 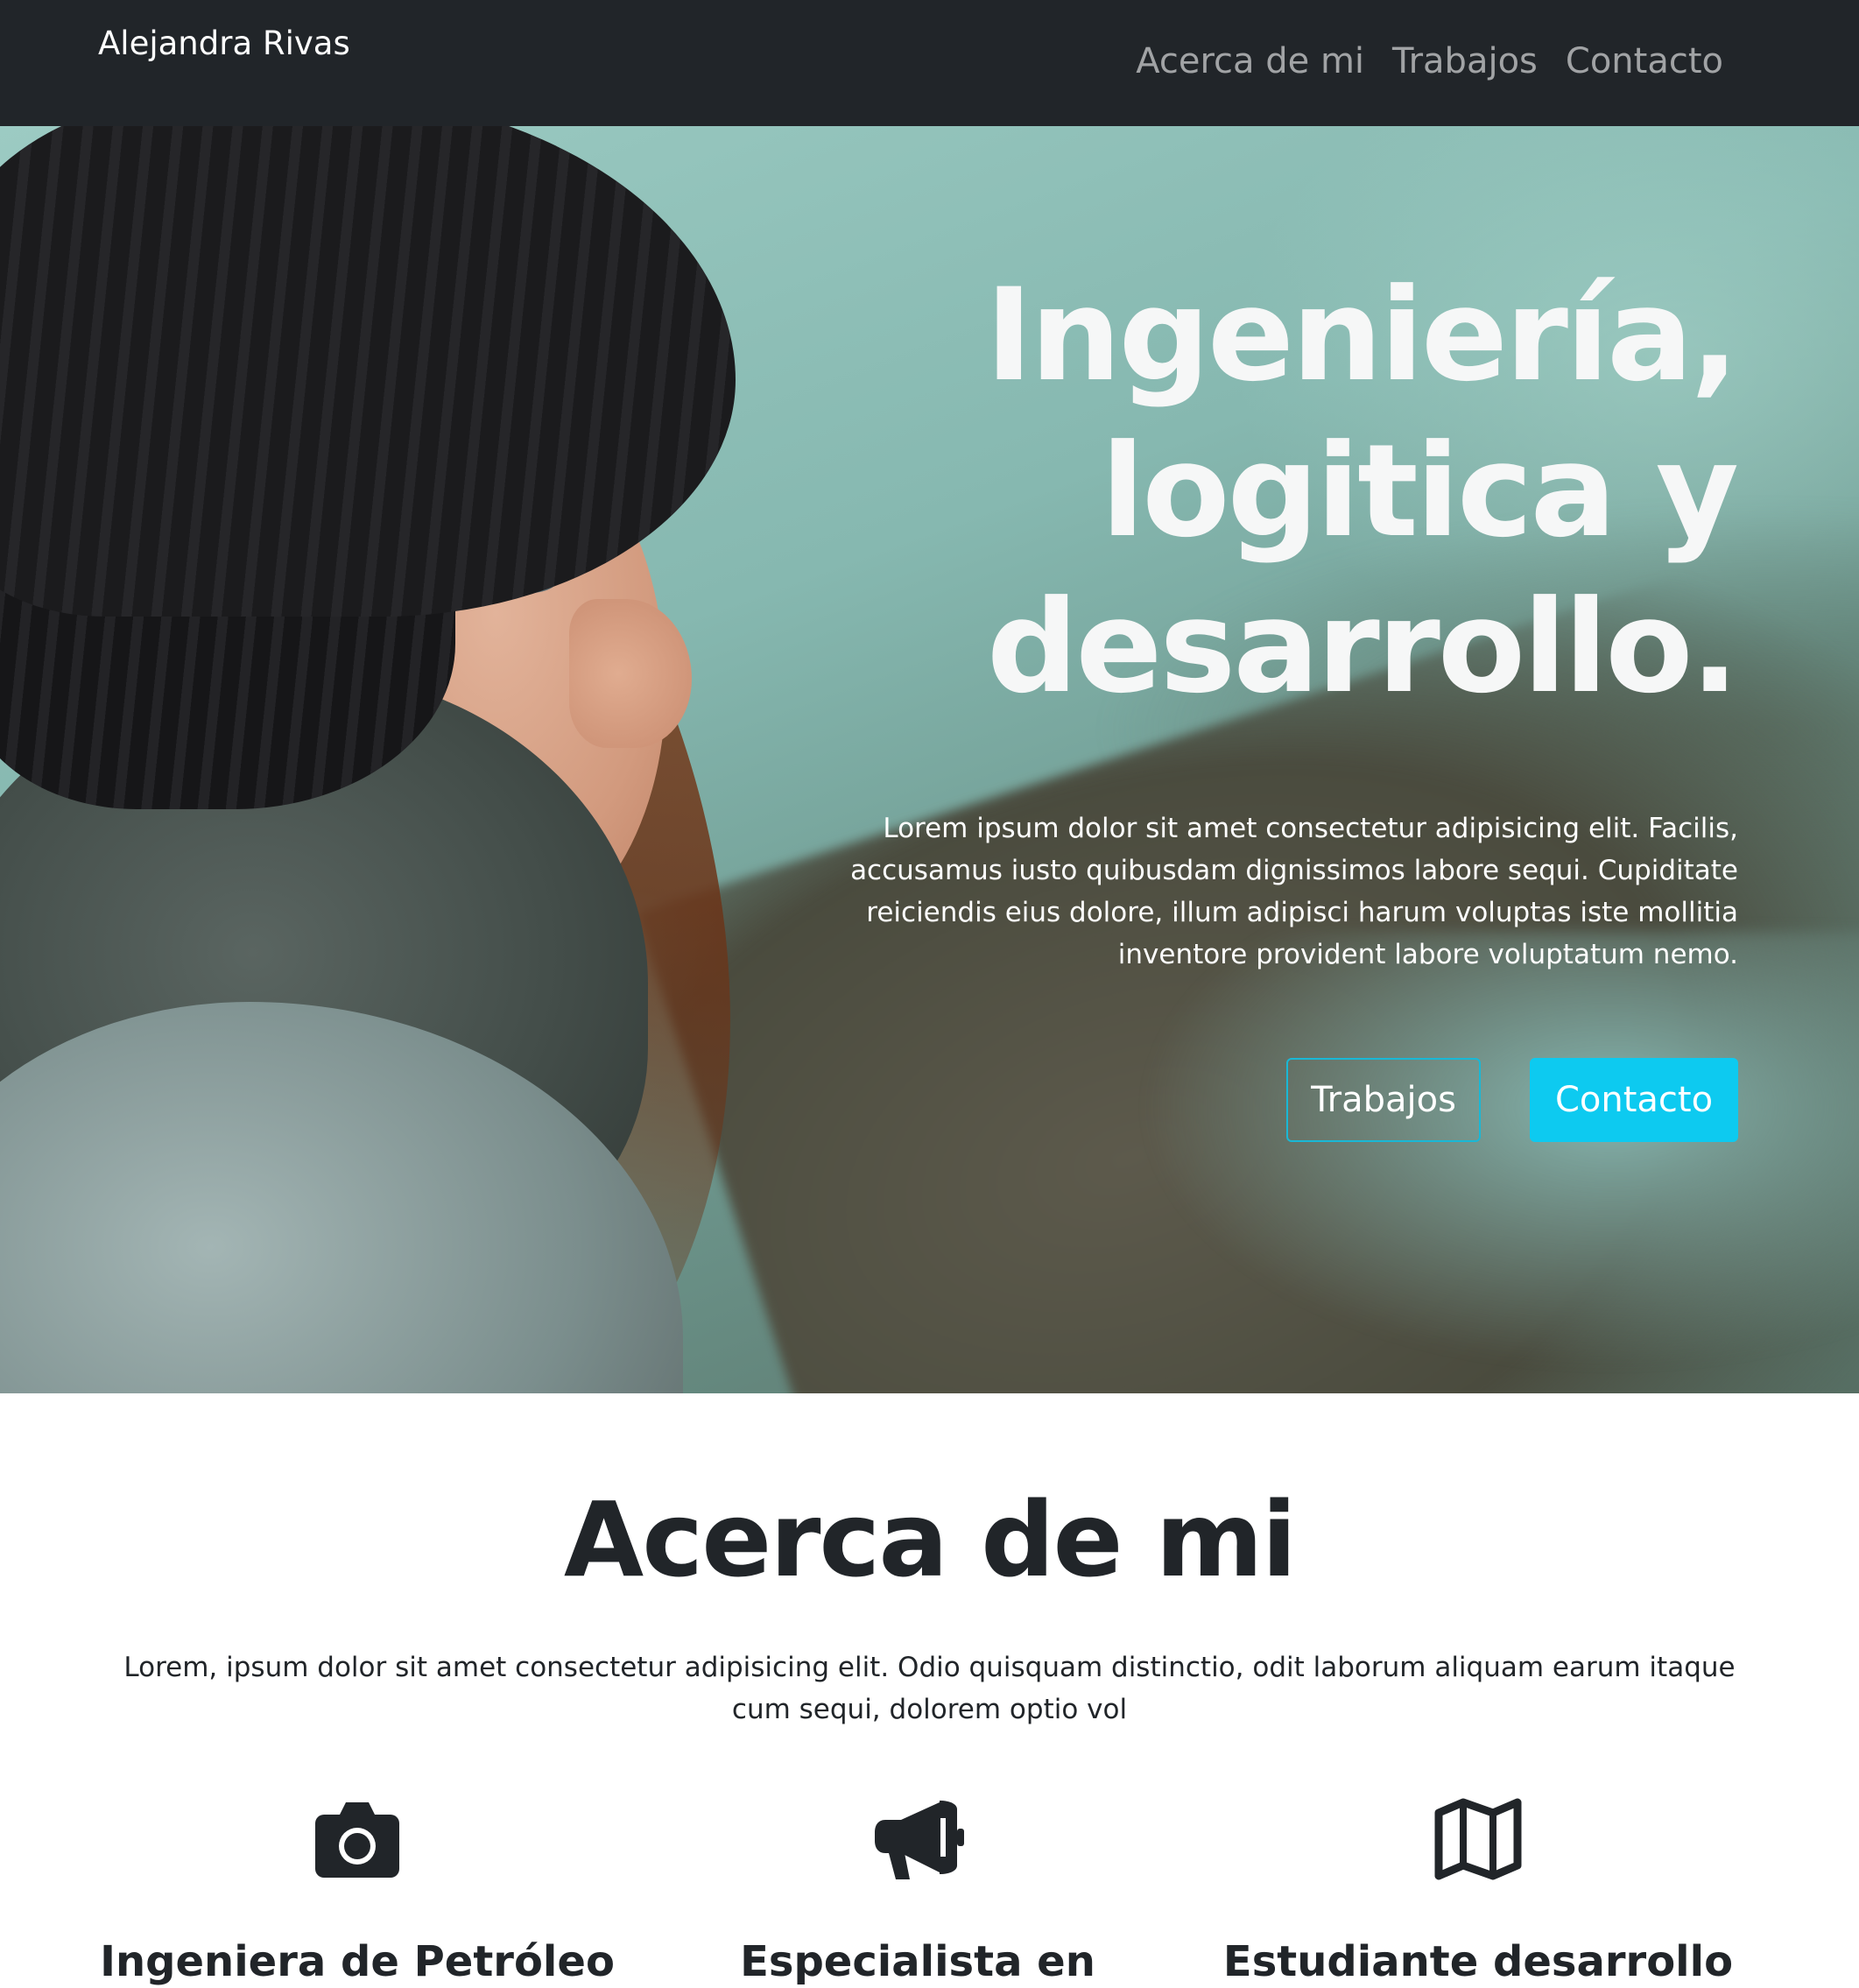 What do you see at coordinates (224, 43) in the screenshot?
I see `brand-link: Alejandra Rivas` at bounding box center [224, 43].